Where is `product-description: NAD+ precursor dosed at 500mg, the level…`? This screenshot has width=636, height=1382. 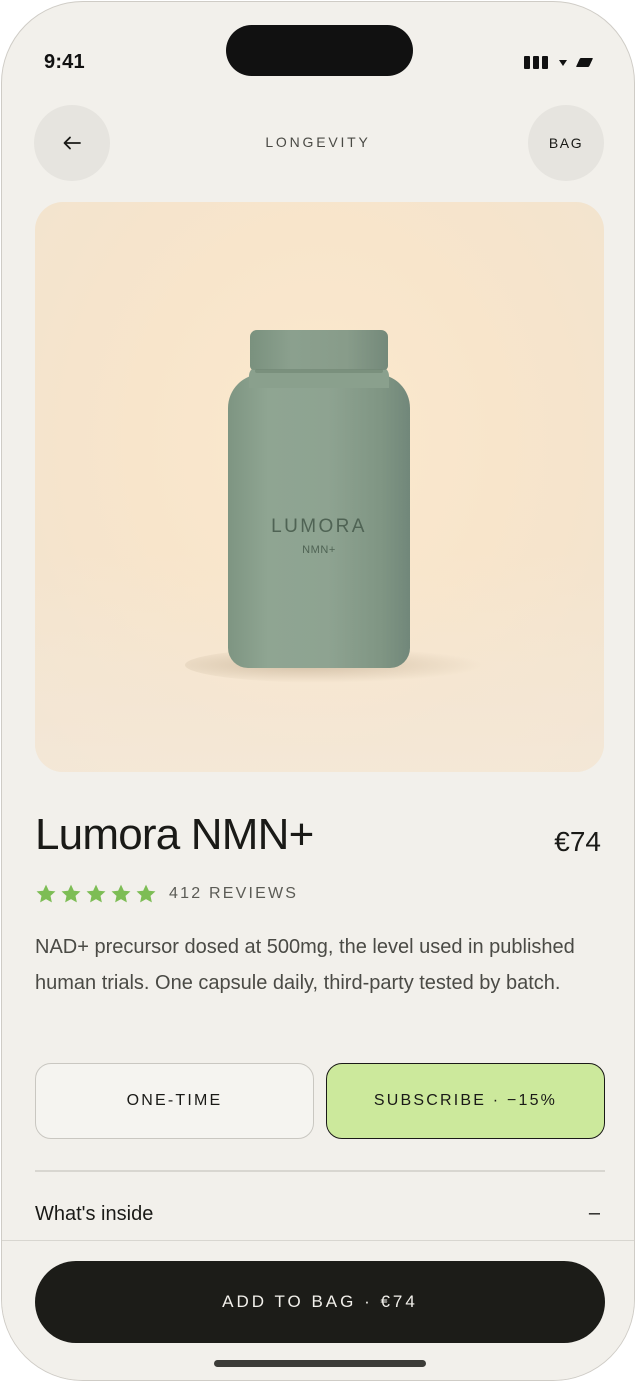
product-description: NAD+ precursor dosed at 500mg, the level… is located at coordinates (305, 965).